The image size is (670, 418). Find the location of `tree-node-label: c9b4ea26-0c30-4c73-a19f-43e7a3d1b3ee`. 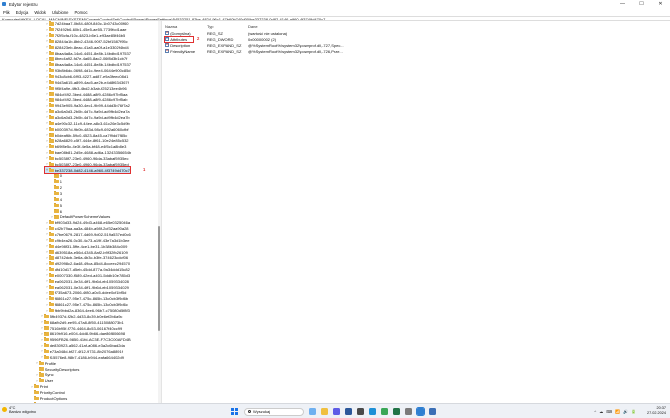

tree-node-label: c9b4ea26-0c30-4c73-a19f-43e7a3d1b3ee is located at coordinates (92, 240).